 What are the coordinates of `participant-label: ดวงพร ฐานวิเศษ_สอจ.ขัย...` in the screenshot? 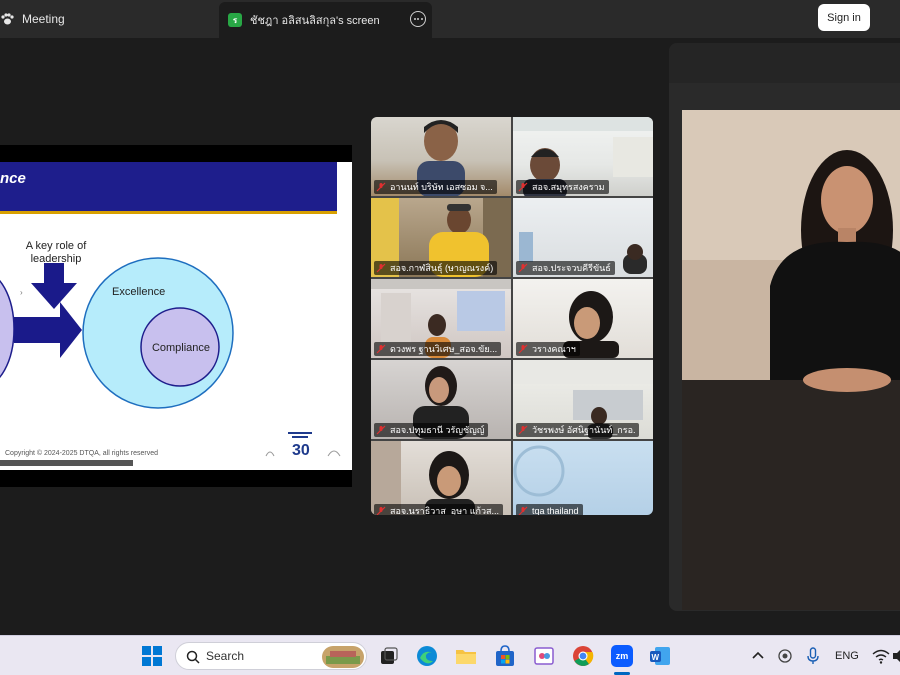 It's located at (438, 349).